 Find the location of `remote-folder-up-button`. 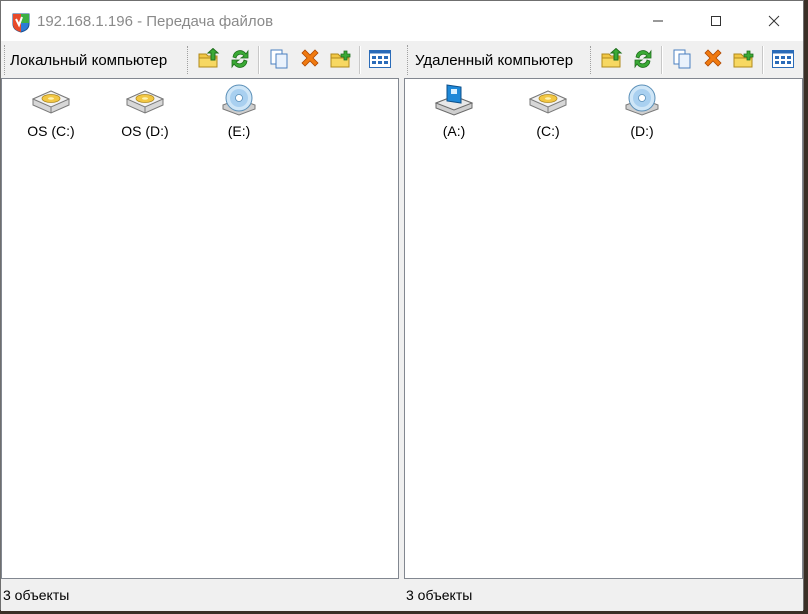

remote-folder-up-button is located at coordinates (612, 59).